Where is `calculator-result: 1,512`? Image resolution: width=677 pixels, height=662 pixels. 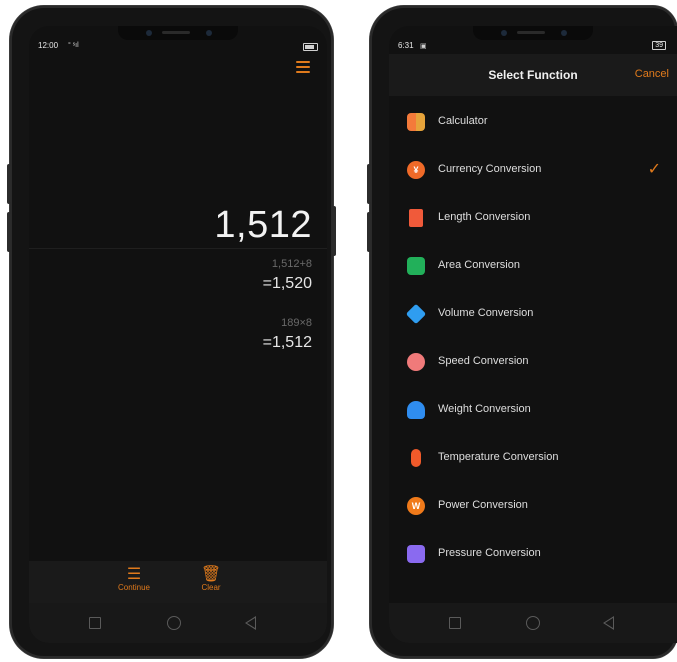
calculator-result: 1,512 is located at coordinates (263, 225).